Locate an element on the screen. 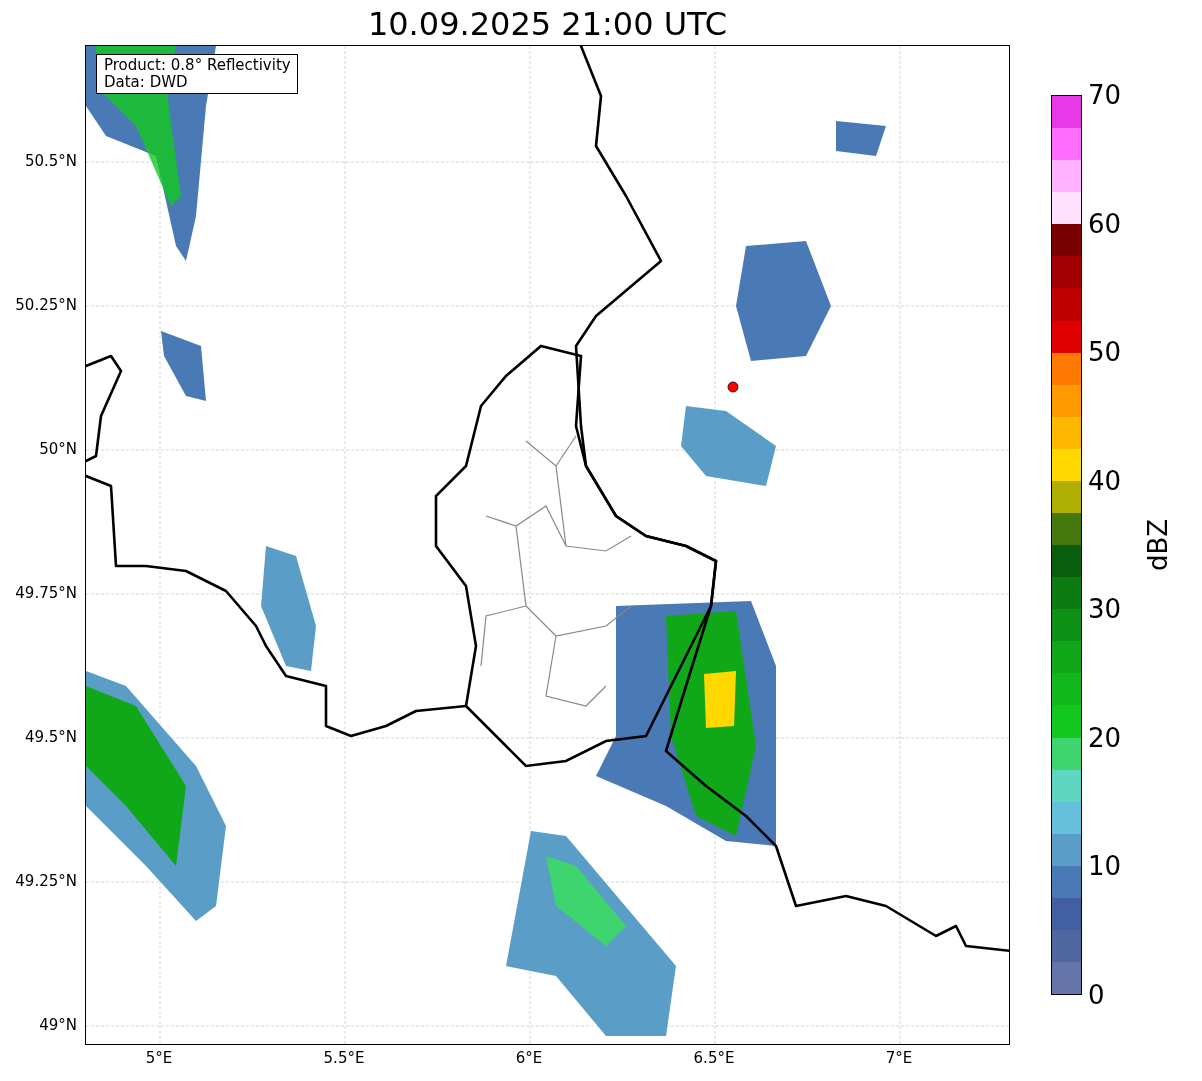 The height and width of the screenshot is (1081, 1202). axis-tick-label: 50.25°N is located at coordinates (46, 305).